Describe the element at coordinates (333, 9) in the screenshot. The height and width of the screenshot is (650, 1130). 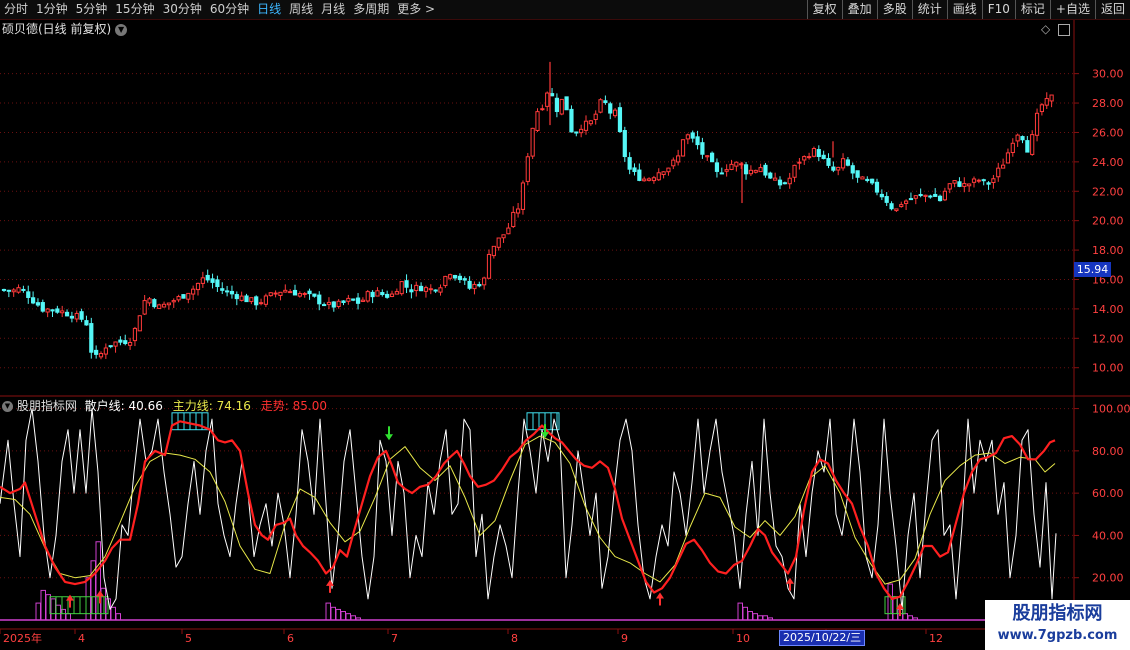
I see `period-8: 月线` at that location.